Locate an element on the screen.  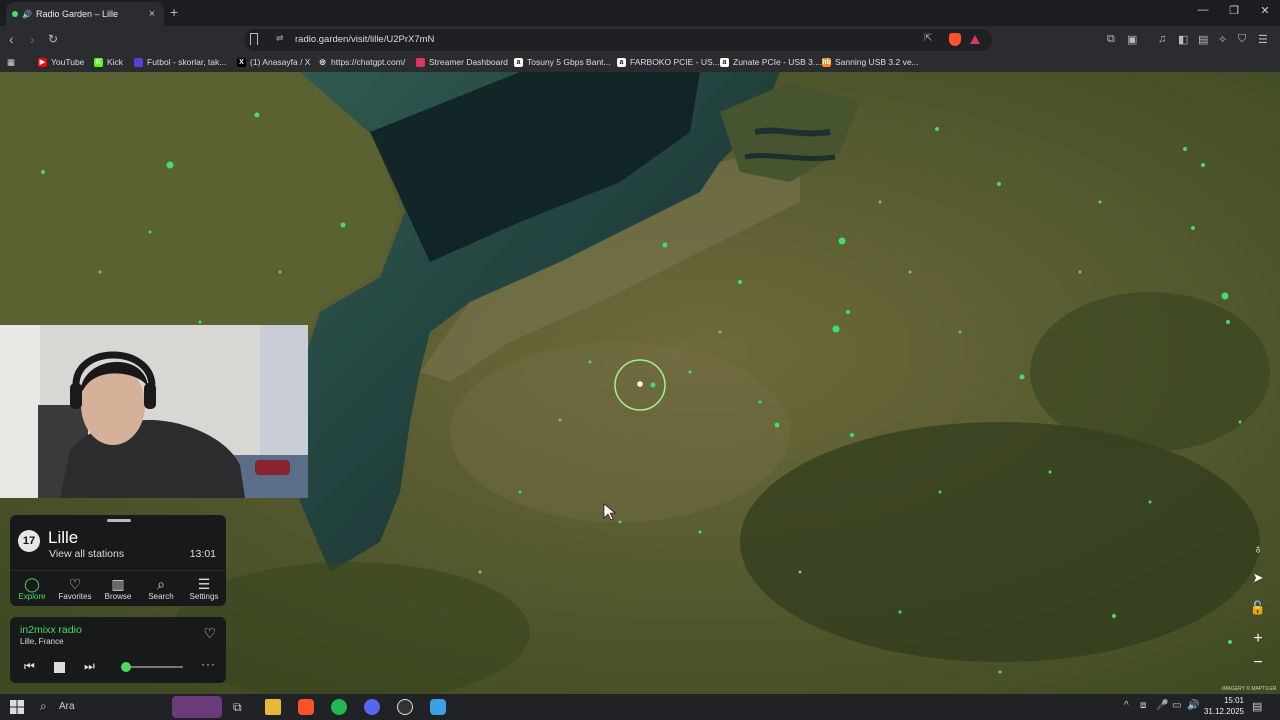
nav-label: Search is located at coordinates (161, 596).